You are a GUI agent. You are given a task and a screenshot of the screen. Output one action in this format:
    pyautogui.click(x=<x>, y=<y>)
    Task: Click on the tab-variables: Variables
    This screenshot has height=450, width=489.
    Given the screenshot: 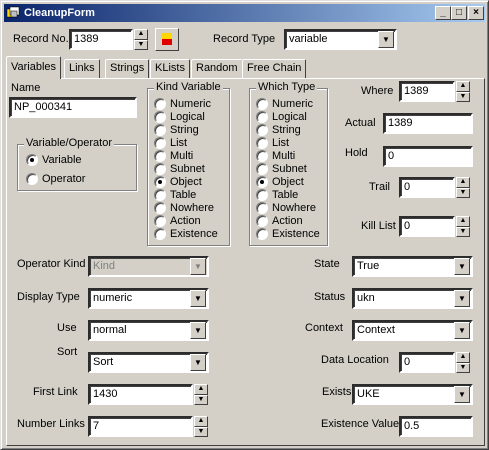 What is the action you would take?
    pyautogui.click(x=34, y=67)
    